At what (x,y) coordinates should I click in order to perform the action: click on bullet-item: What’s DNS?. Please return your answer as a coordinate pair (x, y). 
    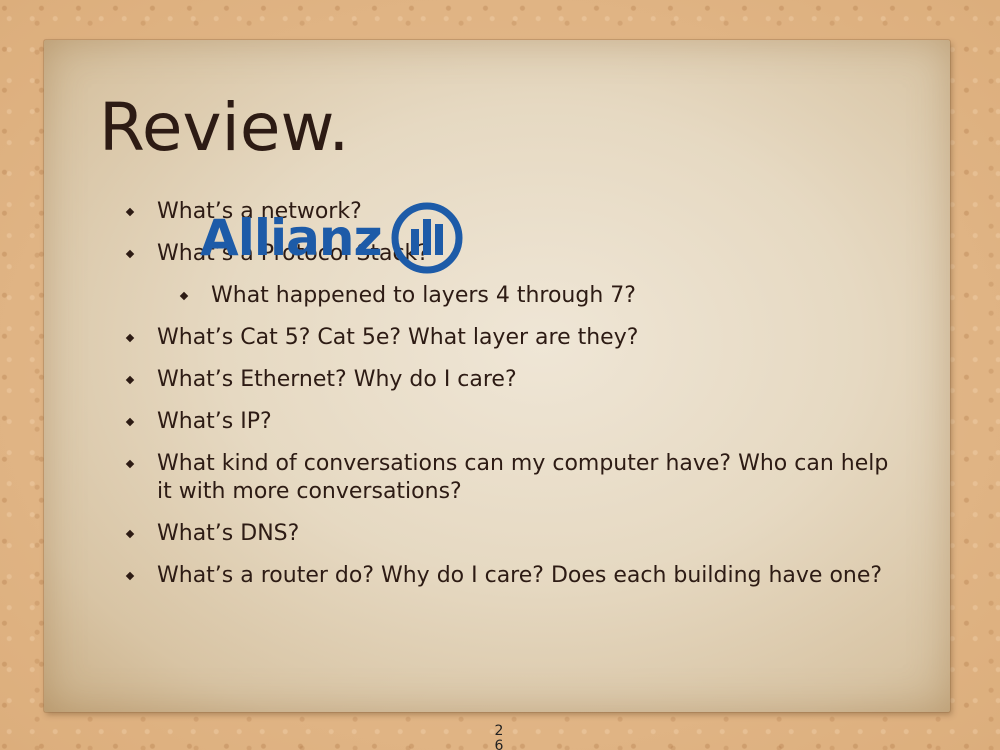
    Looking at the image, I should click on (512, 534).